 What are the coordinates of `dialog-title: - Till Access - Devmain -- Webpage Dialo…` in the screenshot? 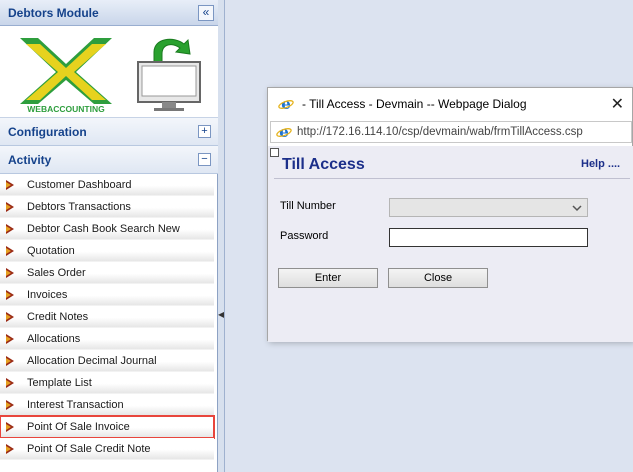 It's located at (414, 104).